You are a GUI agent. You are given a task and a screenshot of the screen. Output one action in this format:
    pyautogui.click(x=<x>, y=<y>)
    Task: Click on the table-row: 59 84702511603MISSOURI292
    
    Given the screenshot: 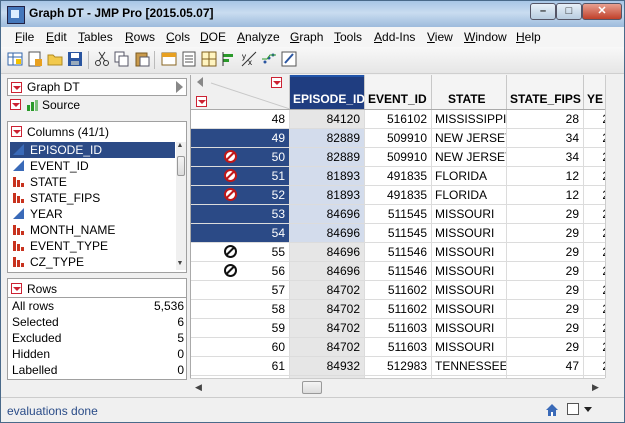 What is the action you would take?
    pyautogui.click(x=398, y=328)
    